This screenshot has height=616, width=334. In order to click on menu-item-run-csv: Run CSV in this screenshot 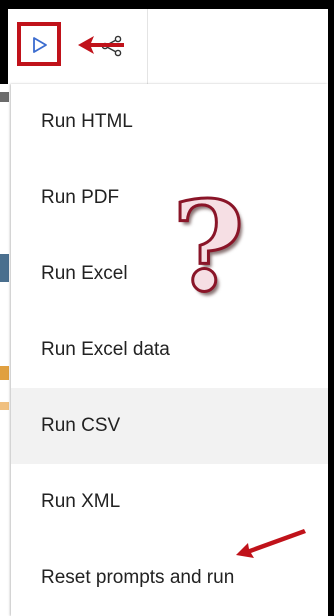, I will do `click(169, 426)`.